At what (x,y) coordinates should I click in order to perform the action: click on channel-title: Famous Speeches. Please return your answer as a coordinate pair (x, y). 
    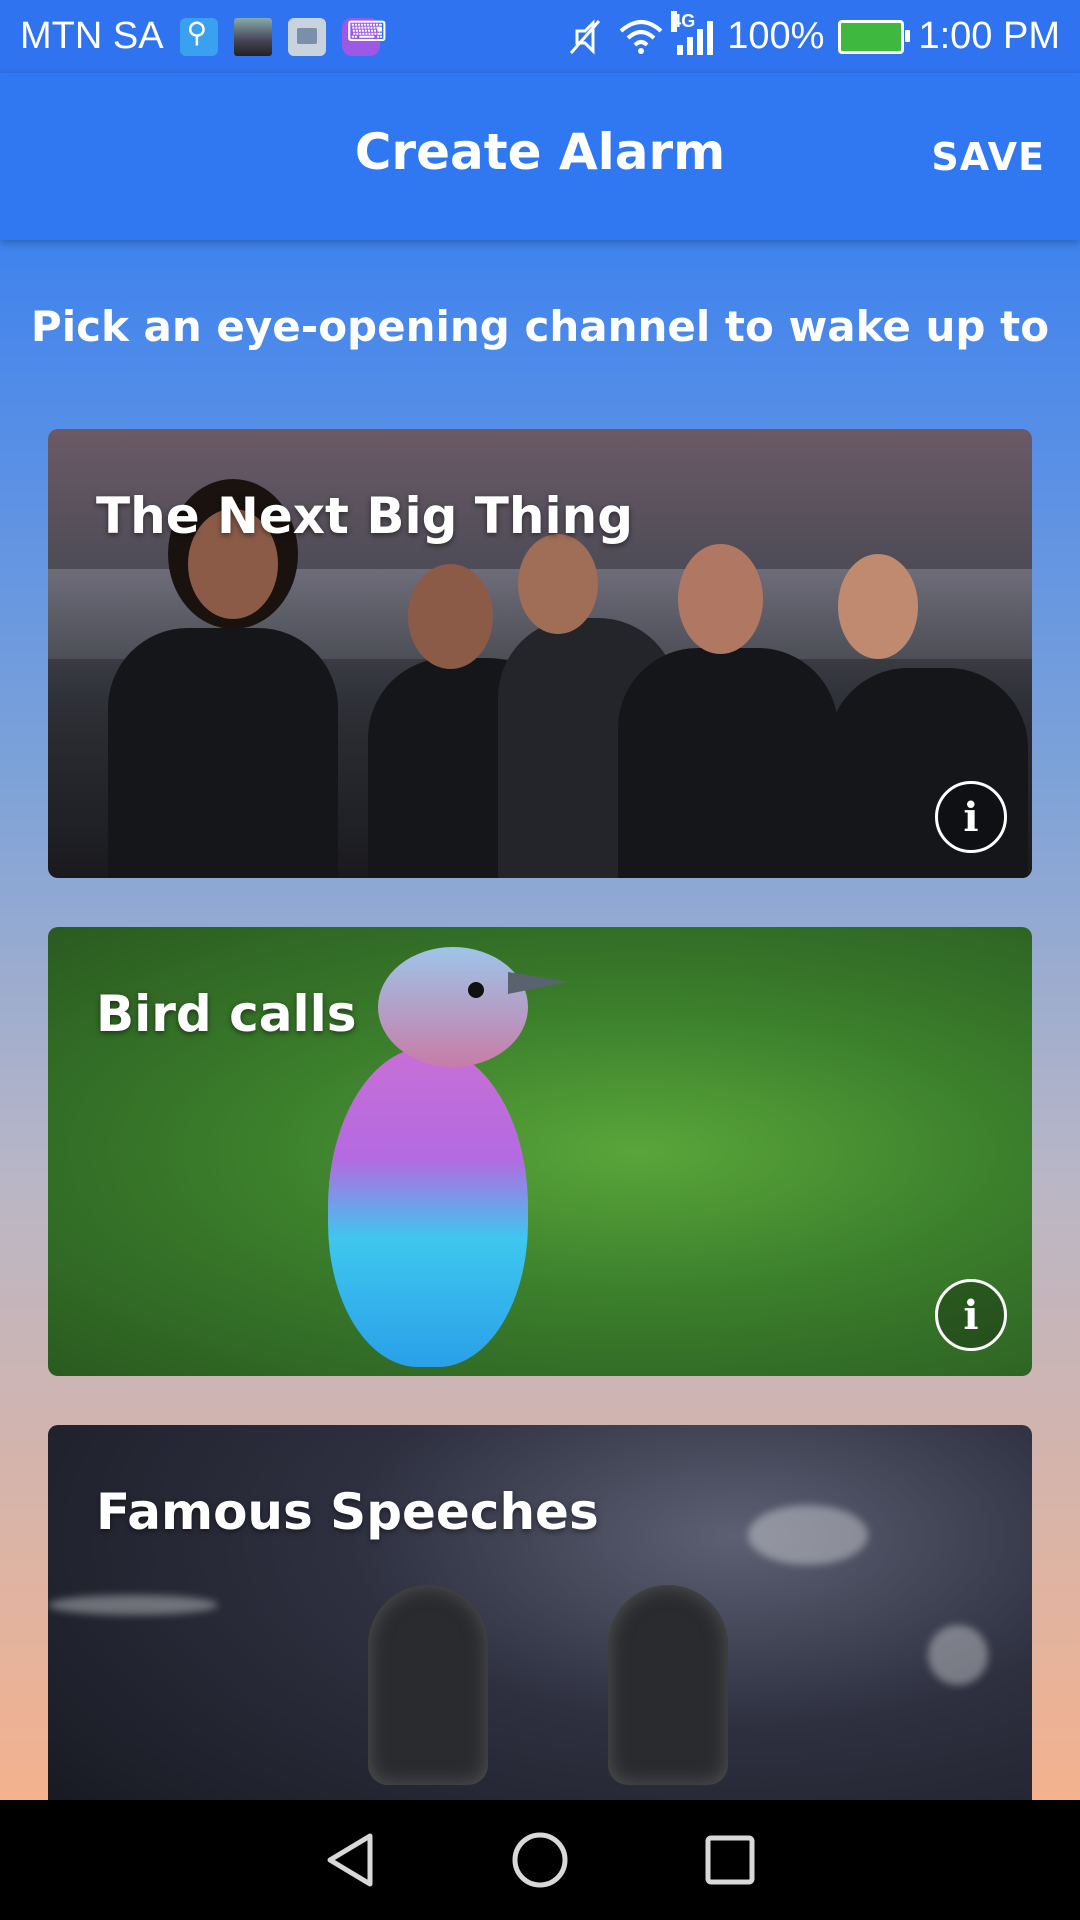
    Looking at the image, I should click on (347, 1512).